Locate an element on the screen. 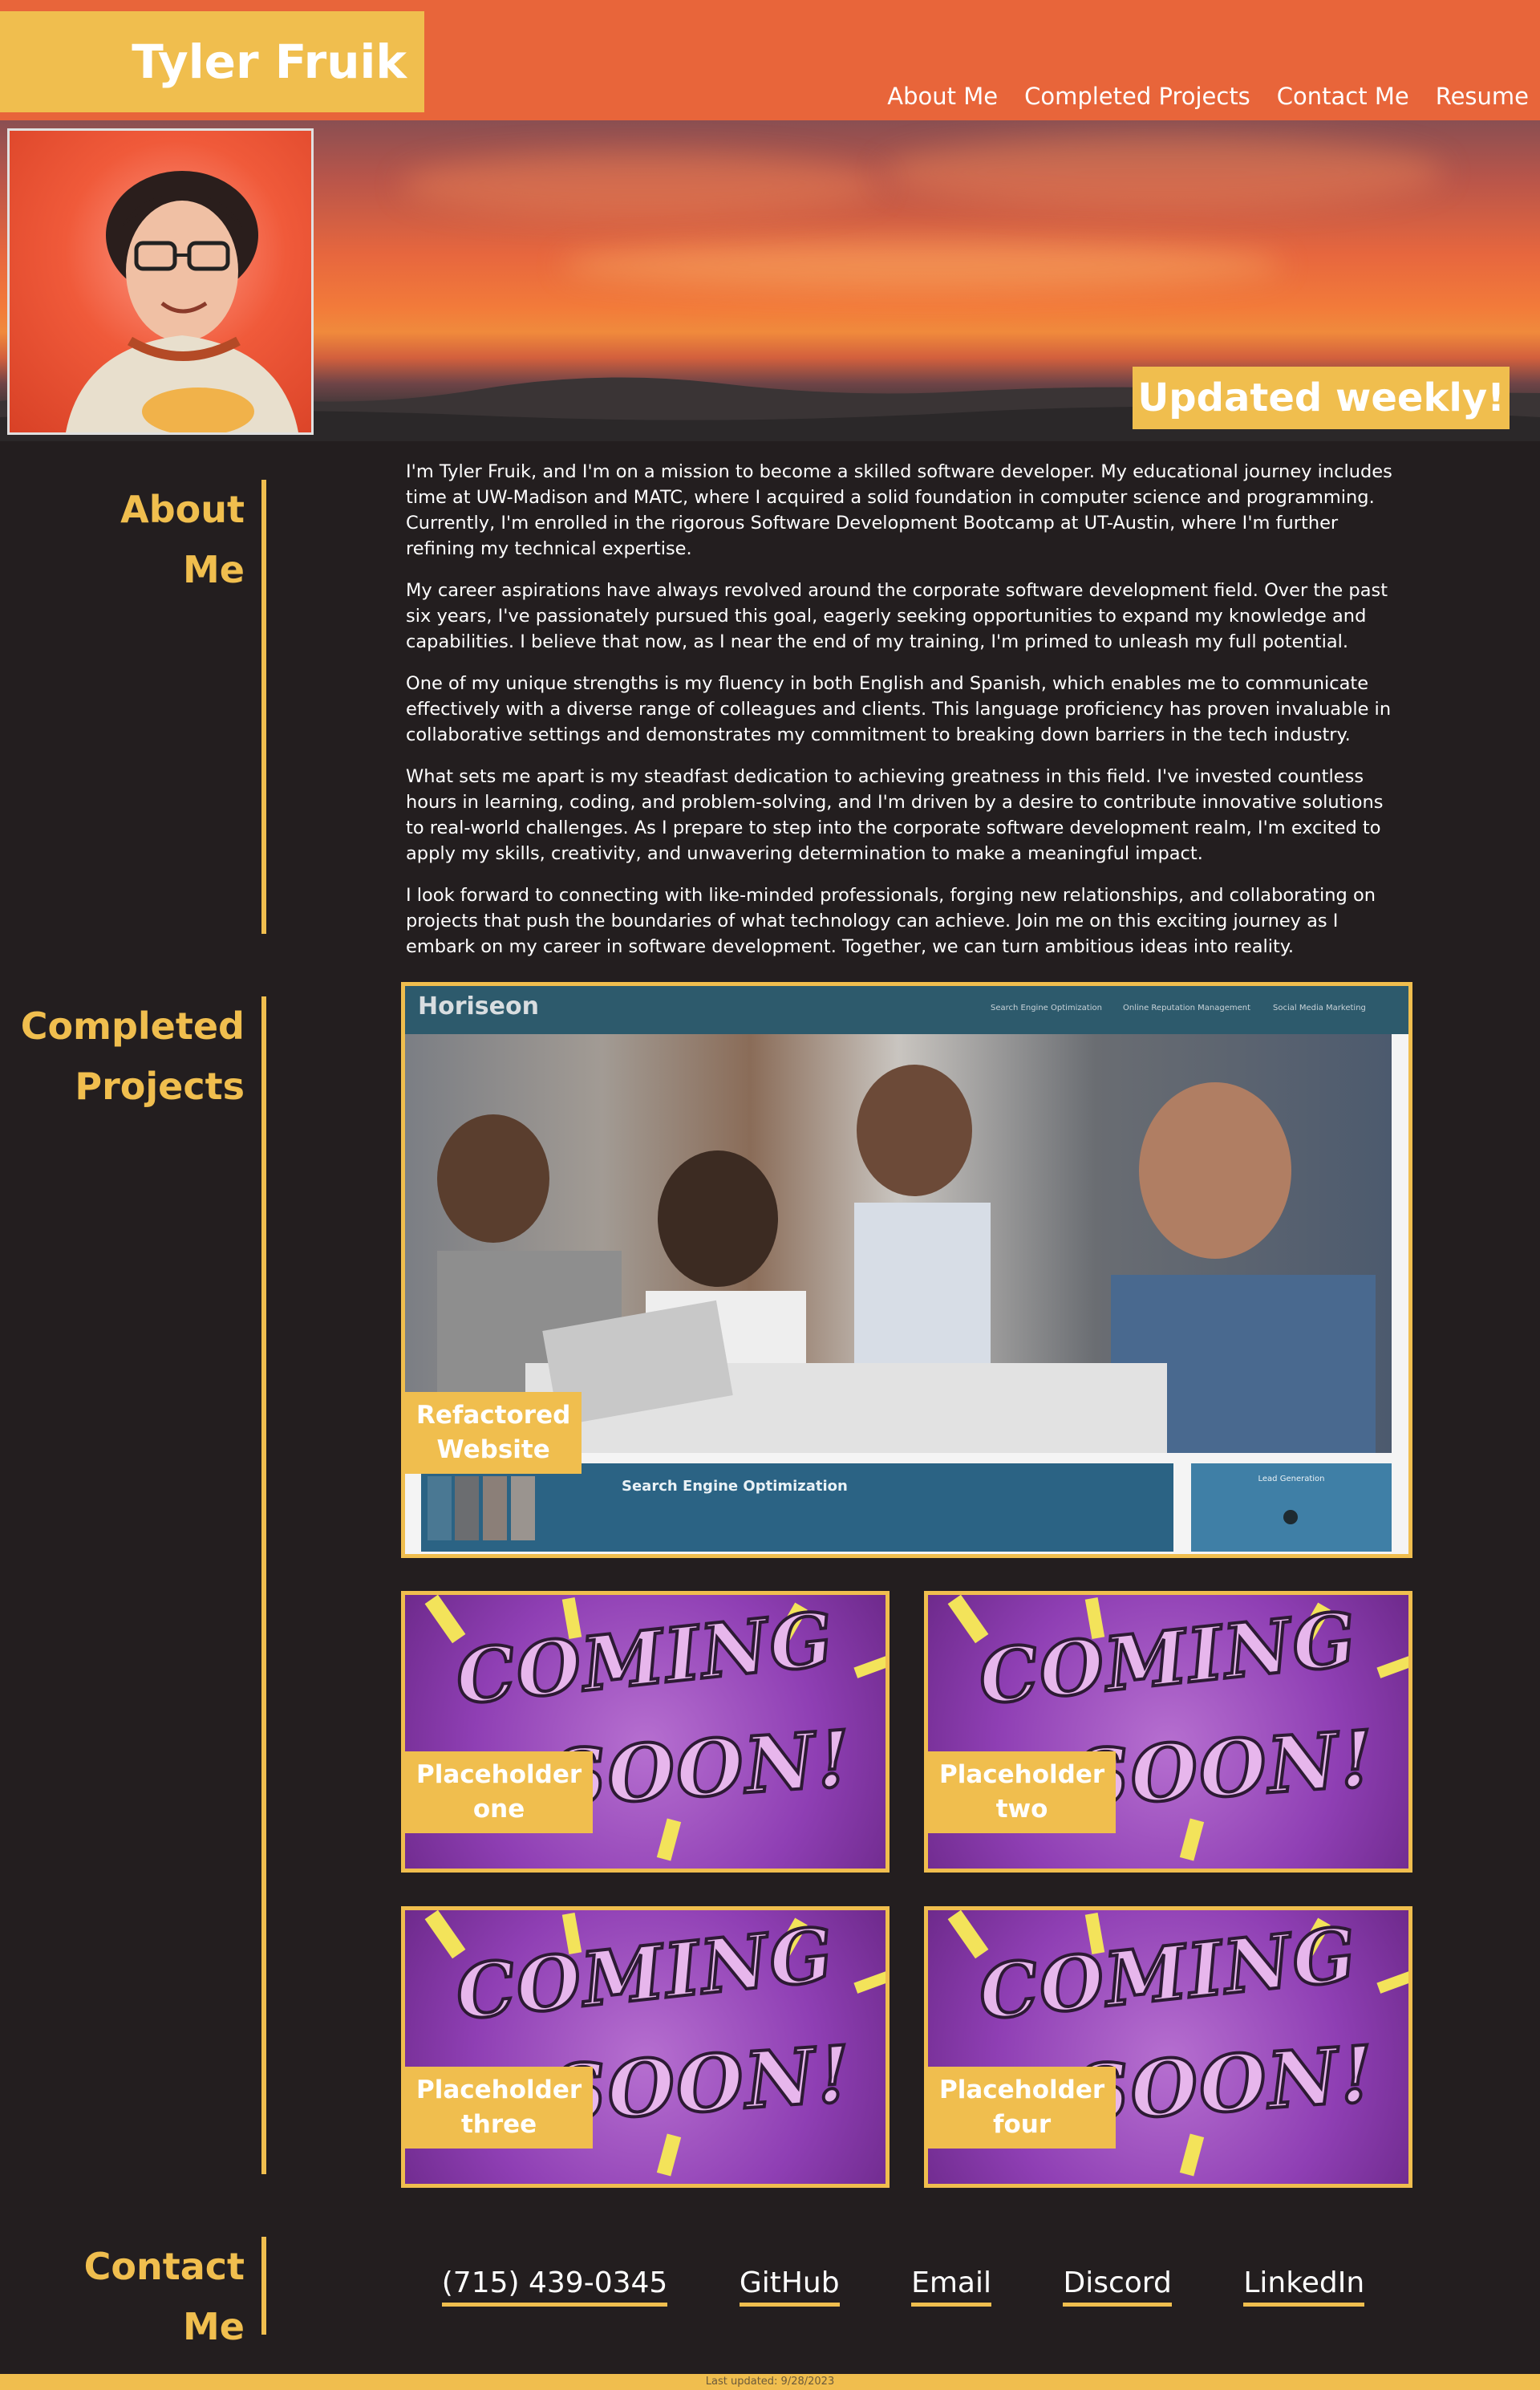  site-nav-item: Search Engine Optimization is located at coordinates (1046, 1008).